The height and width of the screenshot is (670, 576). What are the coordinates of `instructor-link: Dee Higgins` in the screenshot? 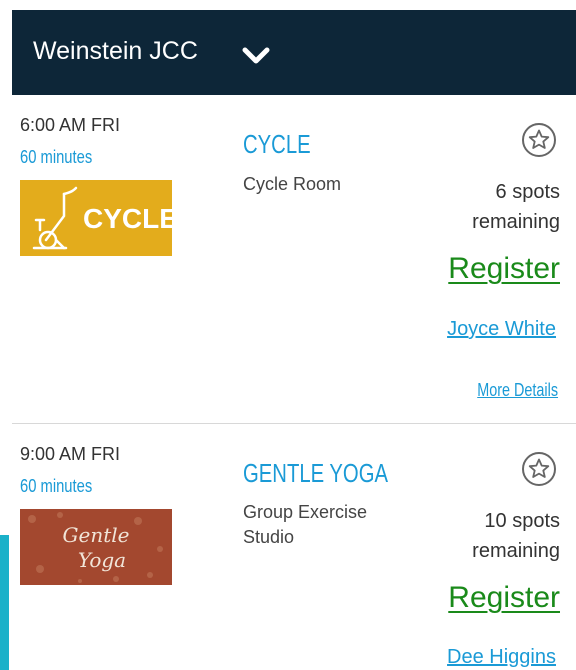 It's located at (501, 657).